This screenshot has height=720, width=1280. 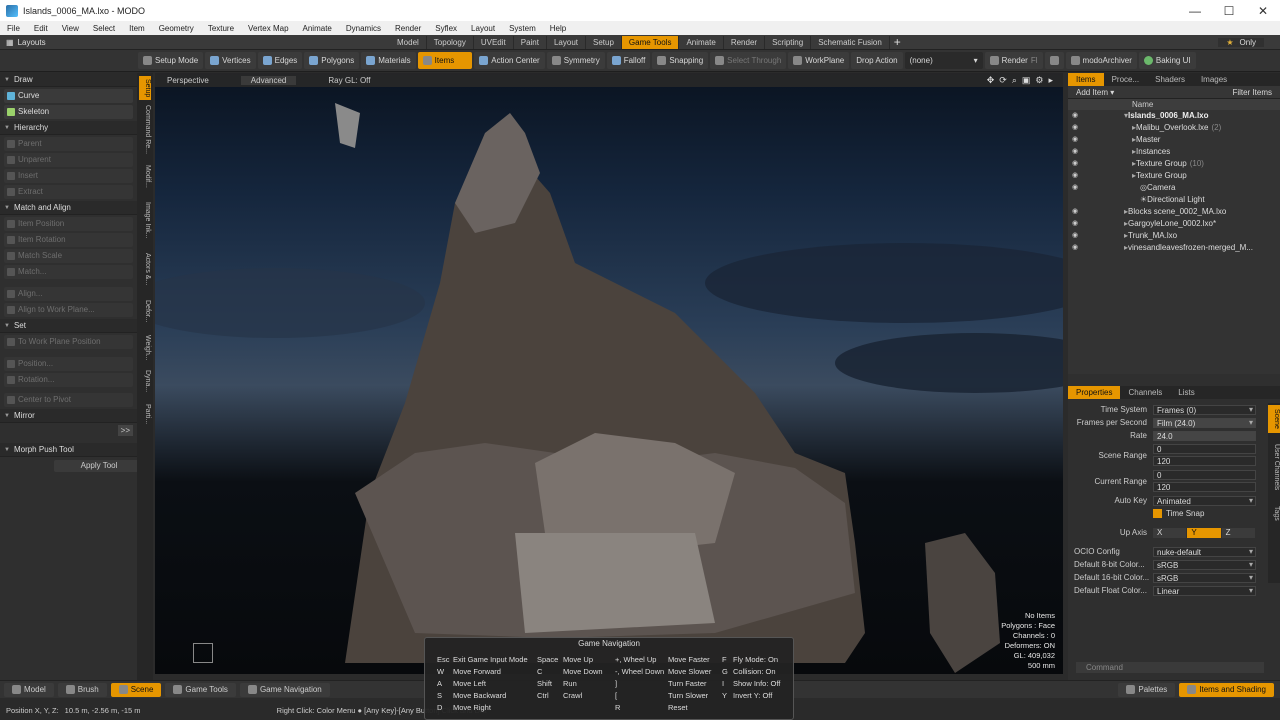 What do you see at coordinates (68, 224) in the screenshot?
I see `item-position-button: Item Position` at bounding box center [68, 224].